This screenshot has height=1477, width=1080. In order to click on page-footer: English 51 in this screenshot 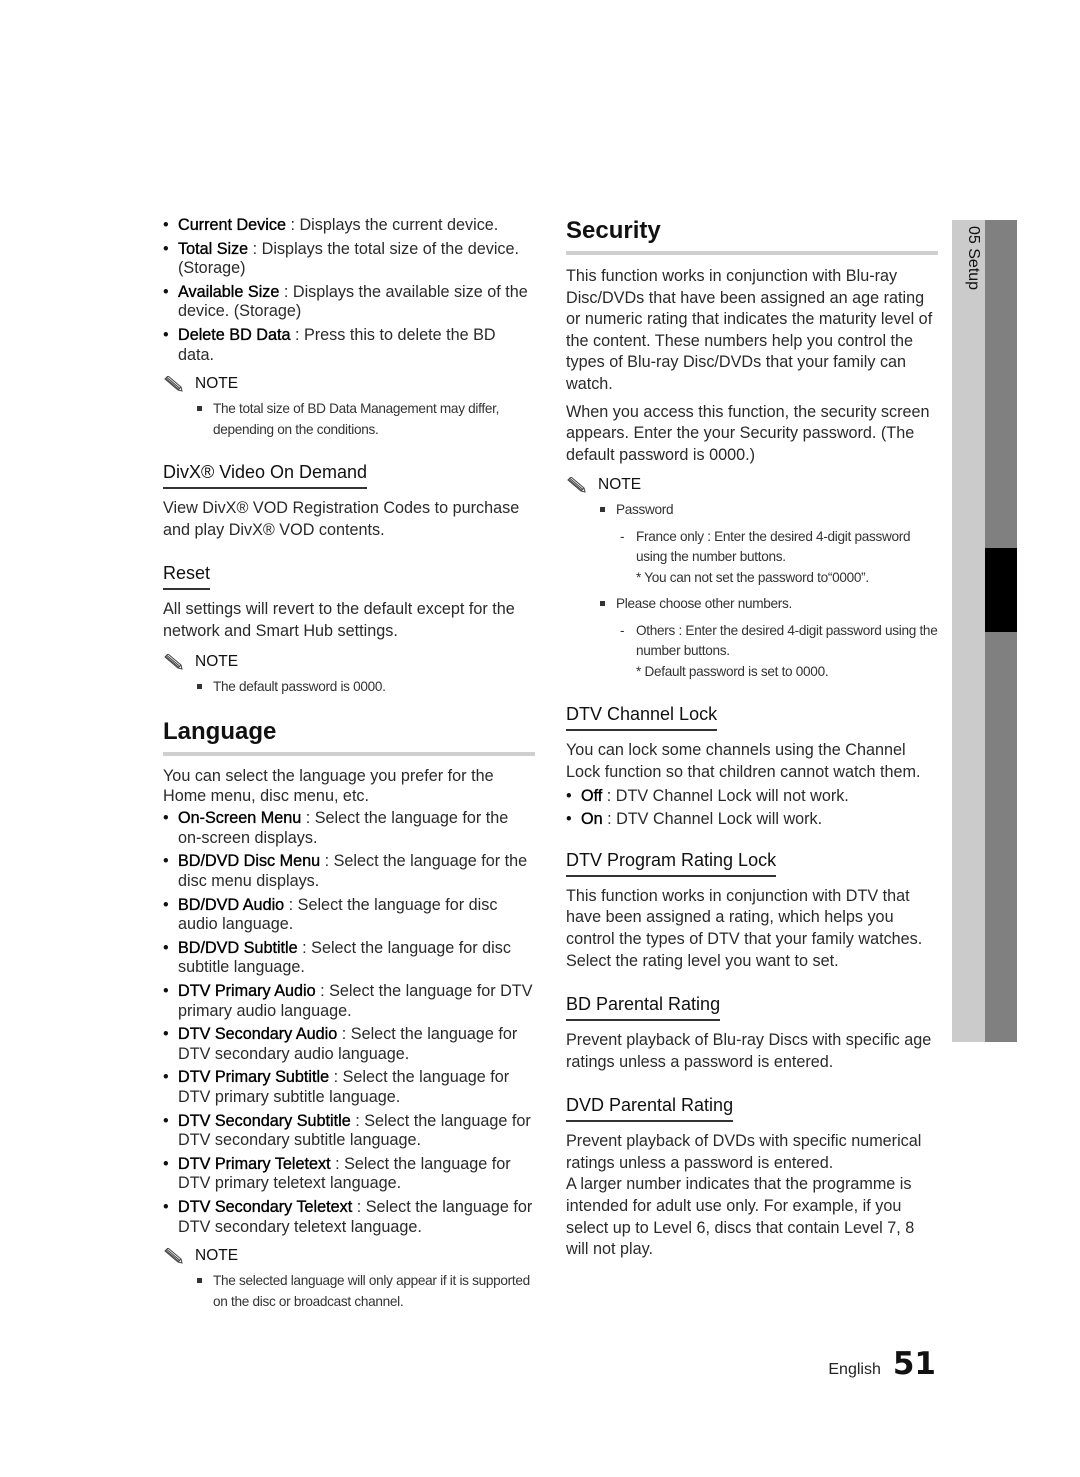, I will do `click(882, 1364)`.